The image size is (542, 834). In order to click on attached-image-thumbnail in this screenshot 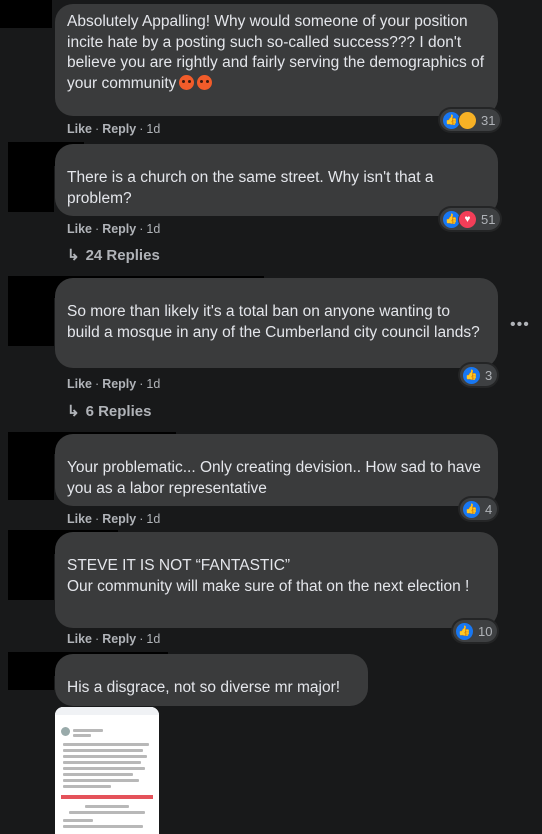, I will do `click(107, 770)`.